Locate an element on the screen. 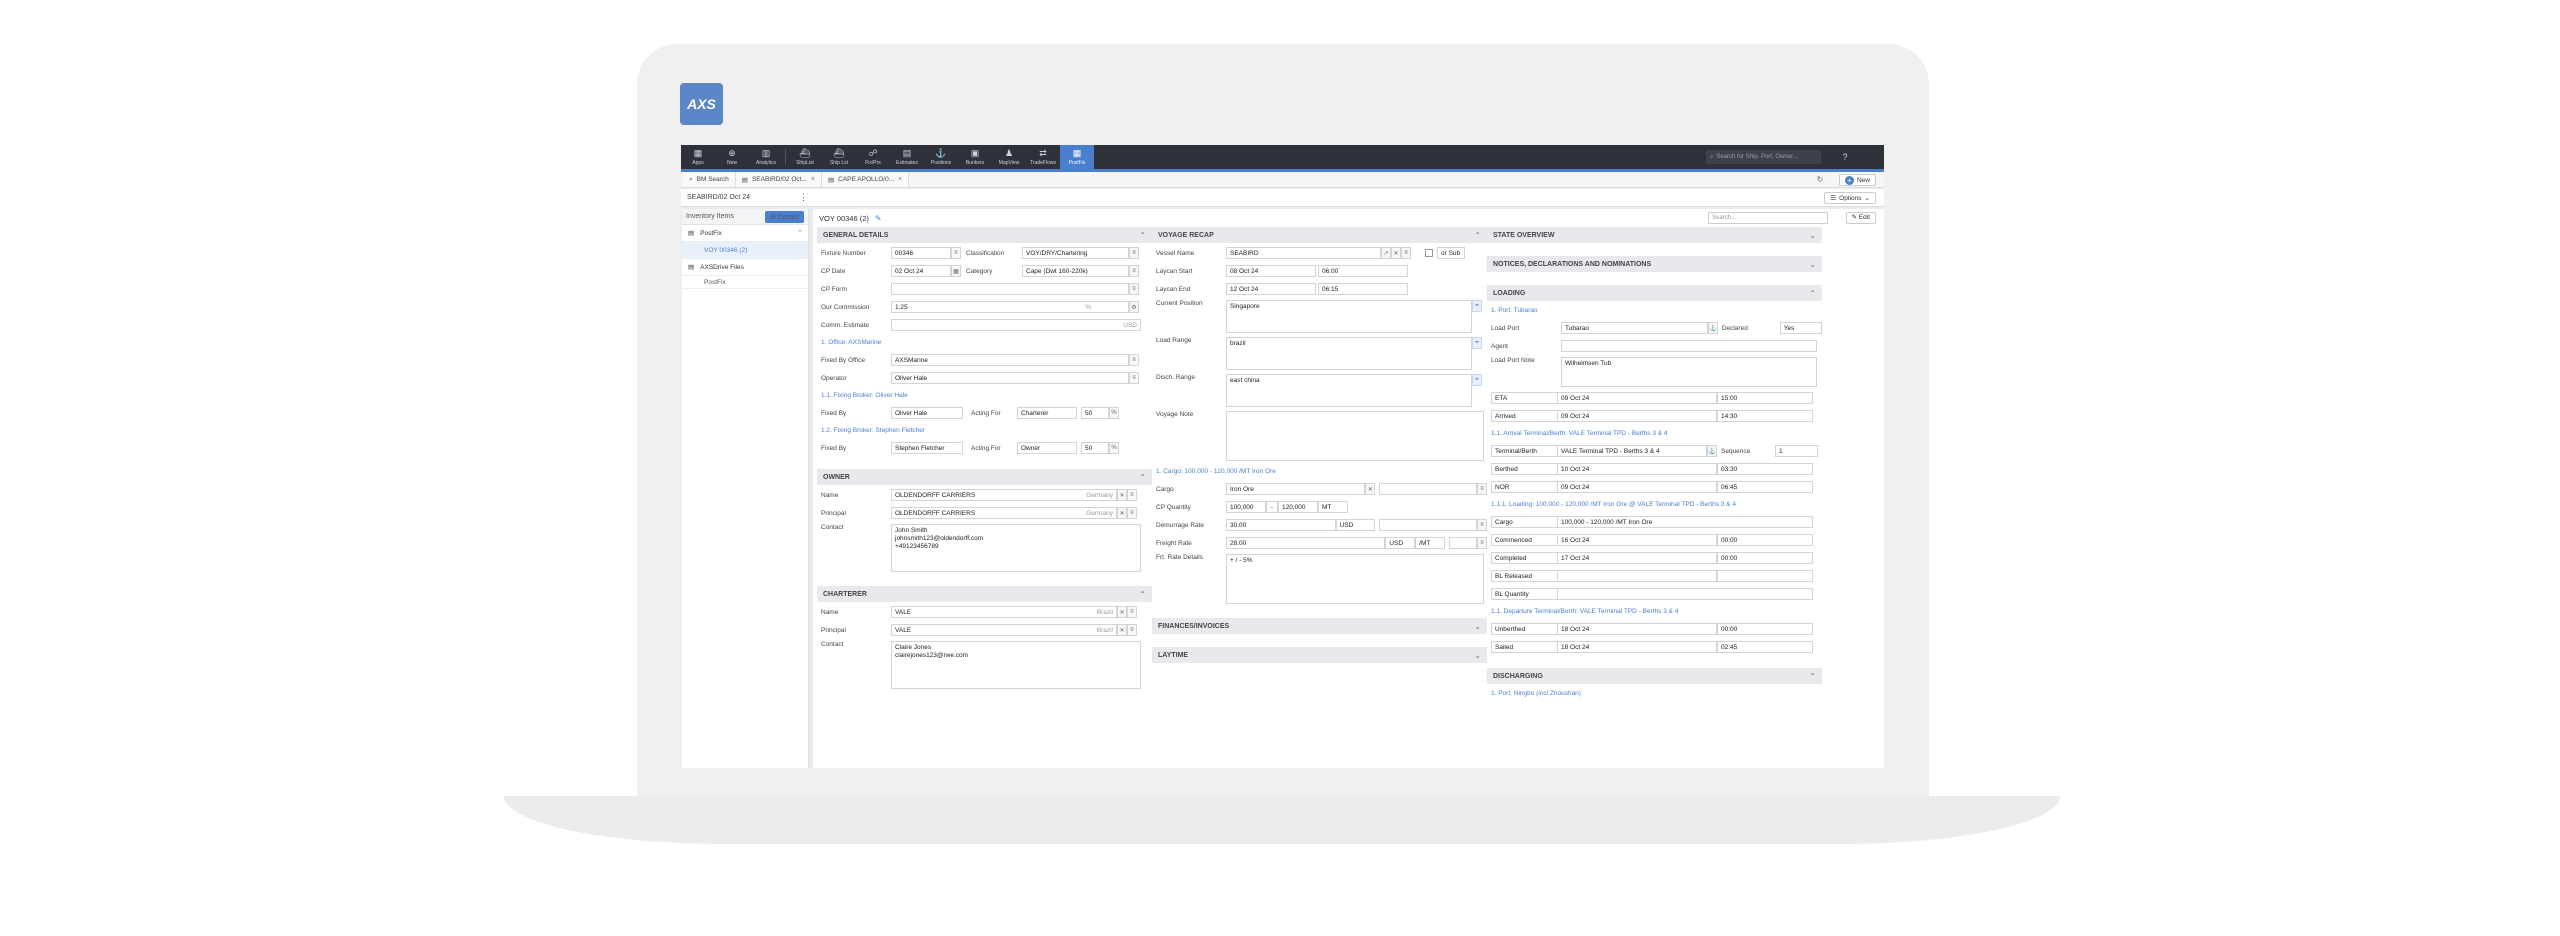  settings-icon: ⚙ is located at coordinates (1134, 307).